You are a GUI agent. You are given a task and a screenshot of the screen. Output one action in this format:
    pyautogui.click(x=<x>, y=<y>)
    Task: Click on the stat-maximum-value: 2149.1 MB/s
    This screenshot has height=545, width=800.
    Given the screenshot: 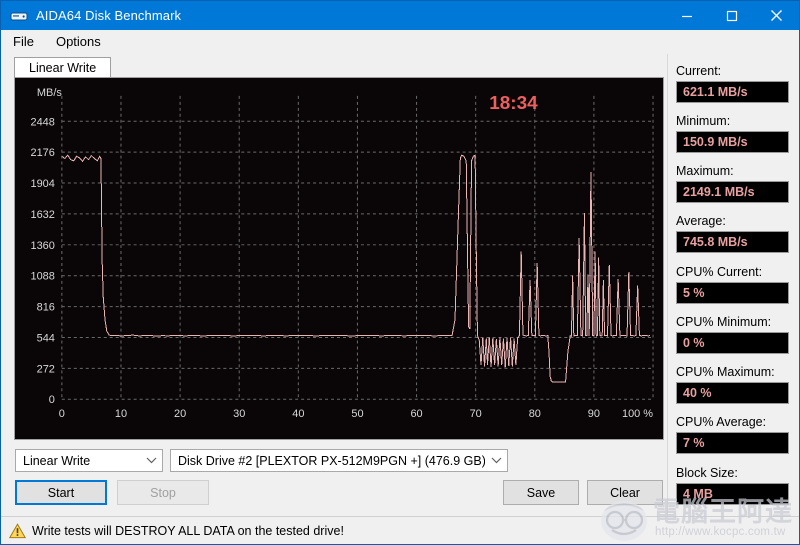 What is the action you would take?
    pyautogui.click(x=719, y=192)
    